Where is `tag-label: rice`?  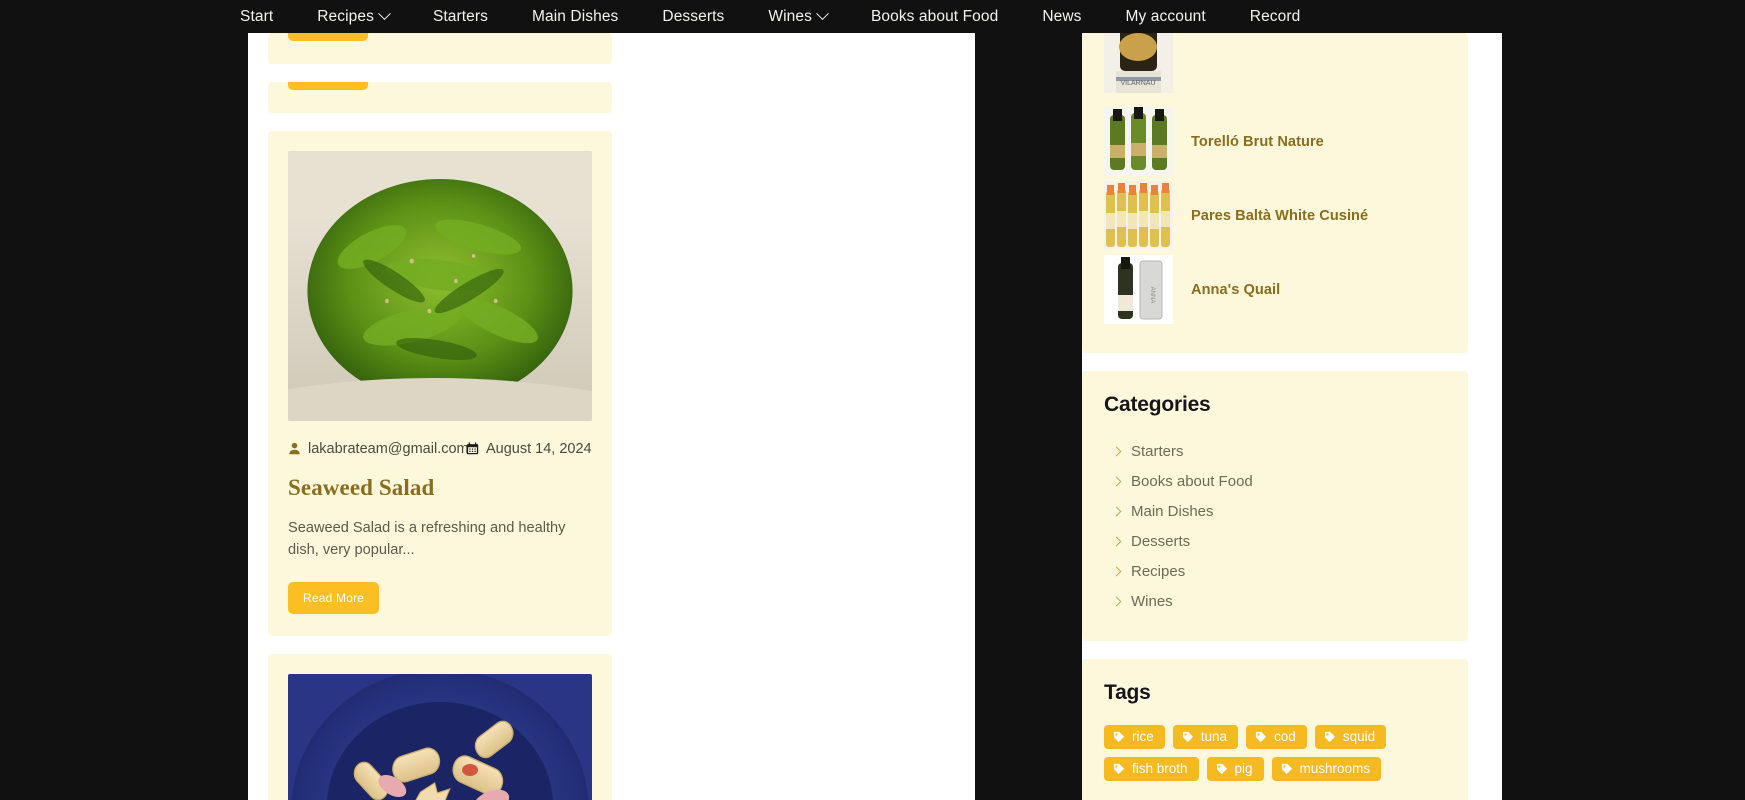
tag-label: rice is located at coordinates (1143, 736).